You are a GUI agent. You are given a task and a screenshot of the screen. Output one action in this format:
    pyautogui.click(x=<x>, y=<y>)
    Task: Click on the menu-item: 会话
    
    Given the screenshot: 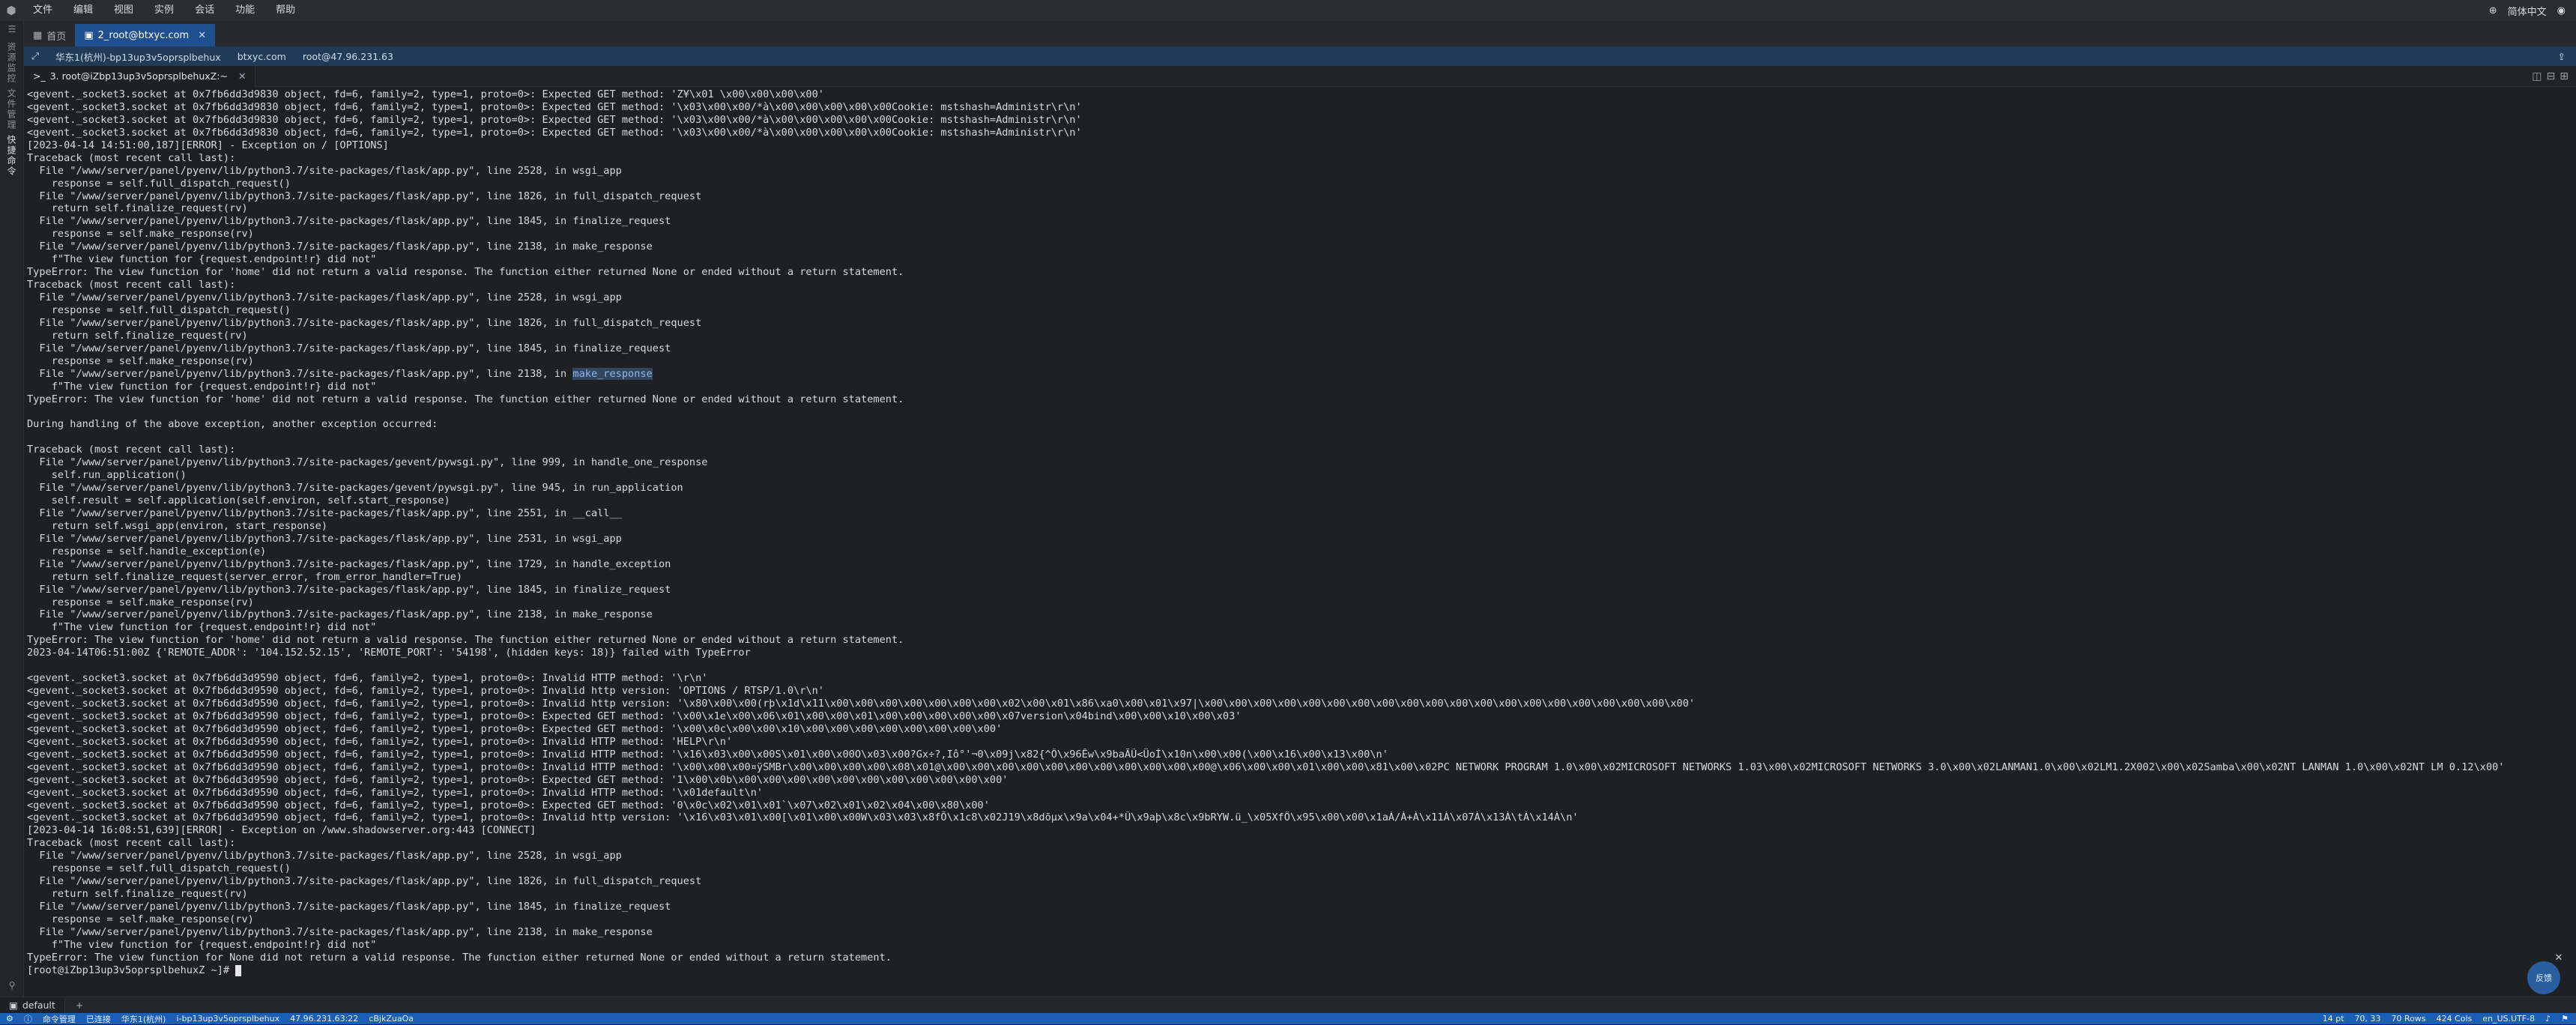 What is the action you would take?
    pyautogui.click(x=204, y=10)
    